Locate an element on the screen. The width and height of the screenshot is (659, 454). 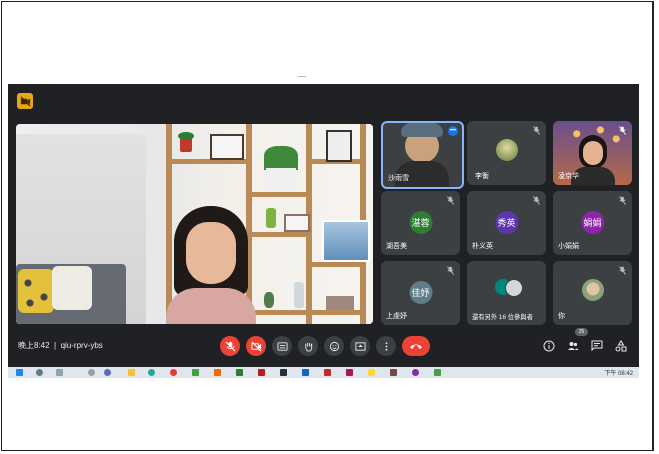
reactions-button is located at coordinates (334, 346).